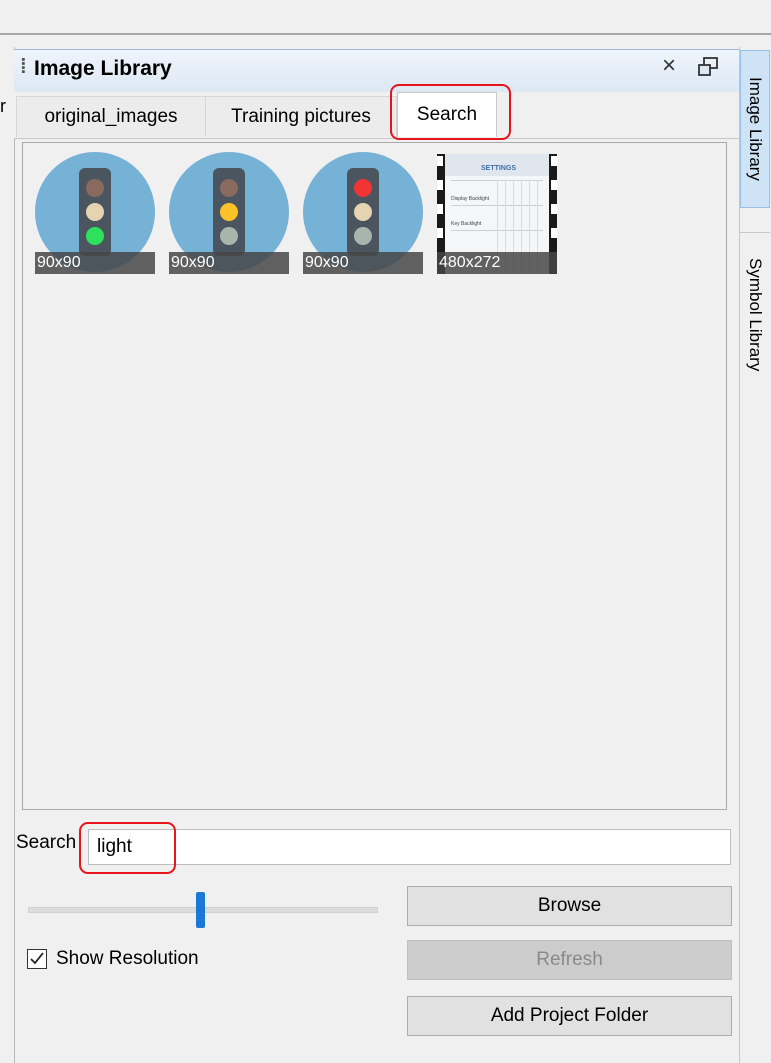 This screenshot has height=1063, width=771. What do you see at coordinates (46, 842) in the screenshot?
I see `search-label: Search` at bounding box center [46, 842].